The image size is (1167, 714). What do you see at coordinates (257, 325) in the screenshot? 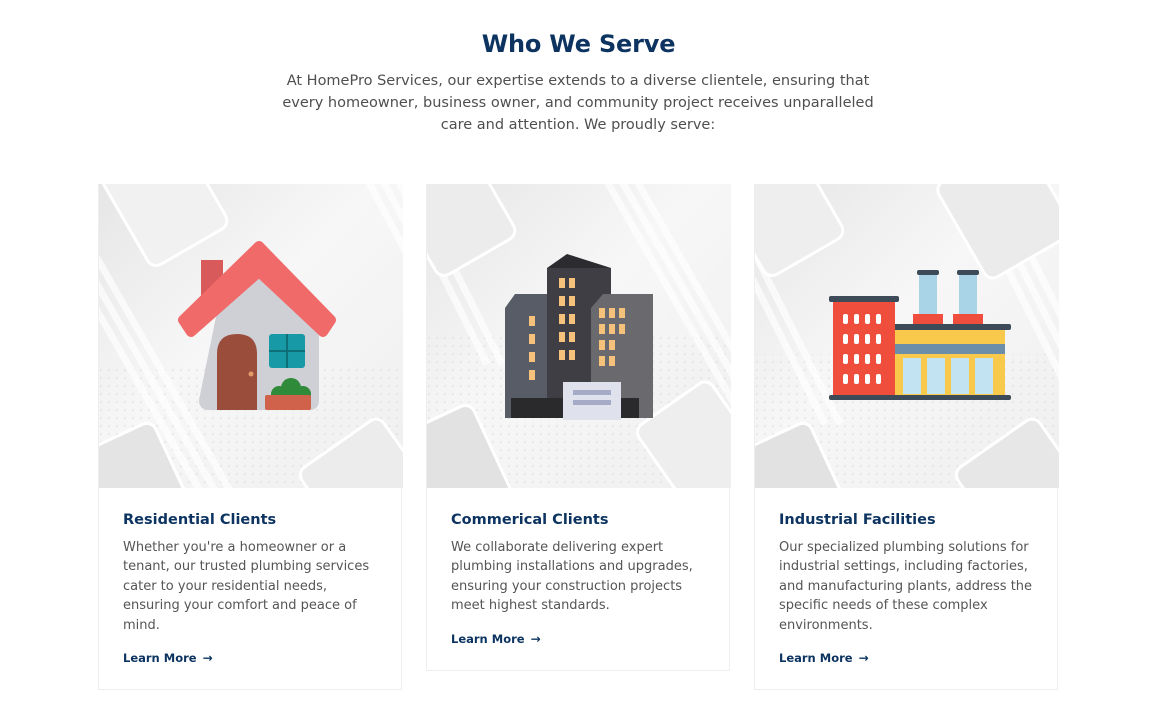
I see `house-icon` at bounding box center [257, 325].